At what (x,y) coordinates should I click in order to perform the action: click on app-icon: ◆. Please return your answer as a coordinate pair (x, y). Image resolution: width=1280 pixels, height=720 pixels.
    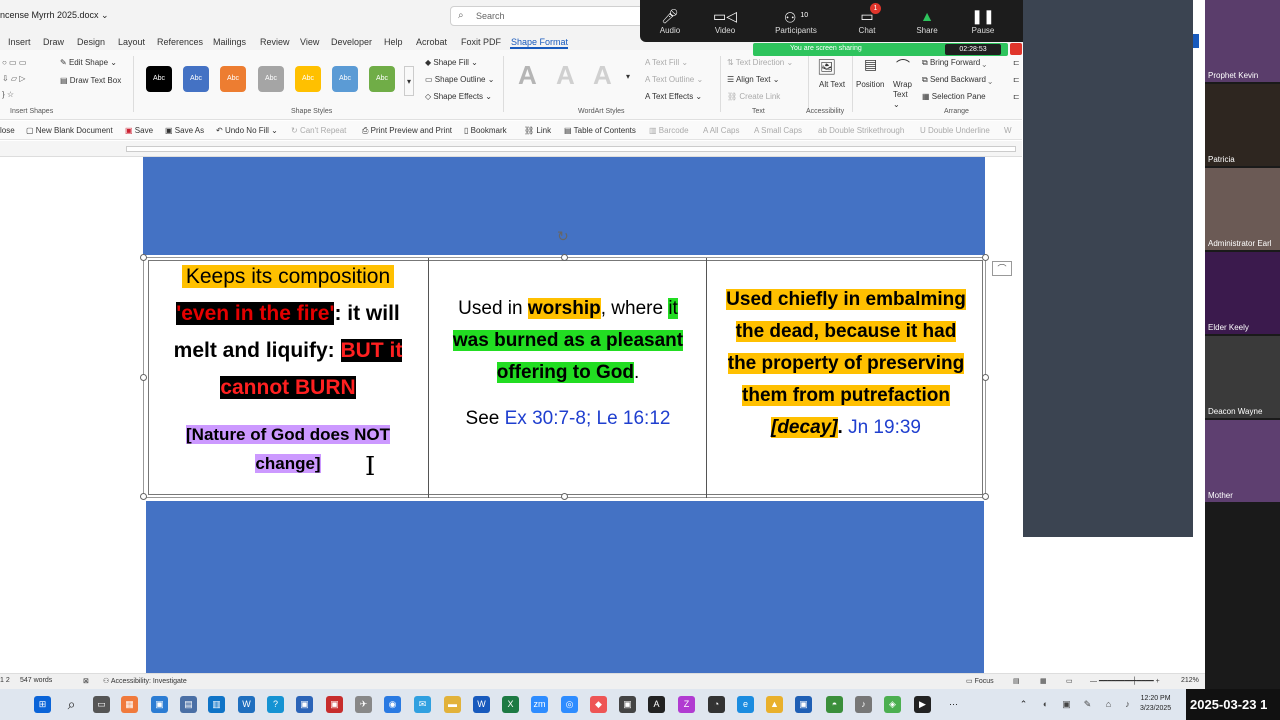
    Looking at the image, I should click on (598, 704).